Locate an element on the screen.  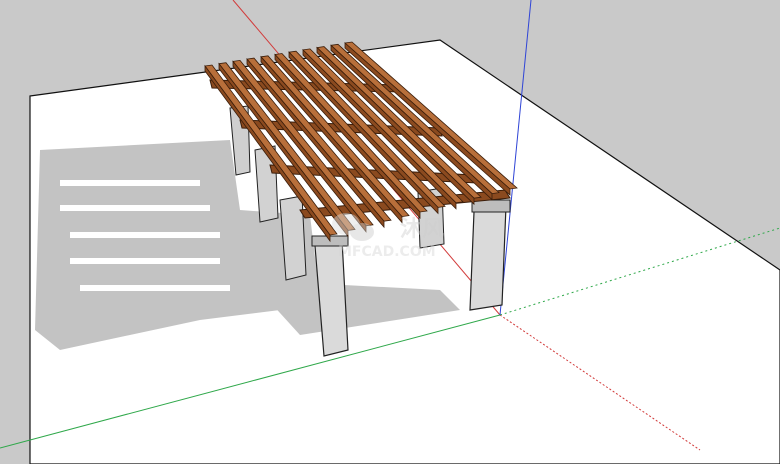
watermark-main-text: 沐风 is located at coordinates (422, 229).